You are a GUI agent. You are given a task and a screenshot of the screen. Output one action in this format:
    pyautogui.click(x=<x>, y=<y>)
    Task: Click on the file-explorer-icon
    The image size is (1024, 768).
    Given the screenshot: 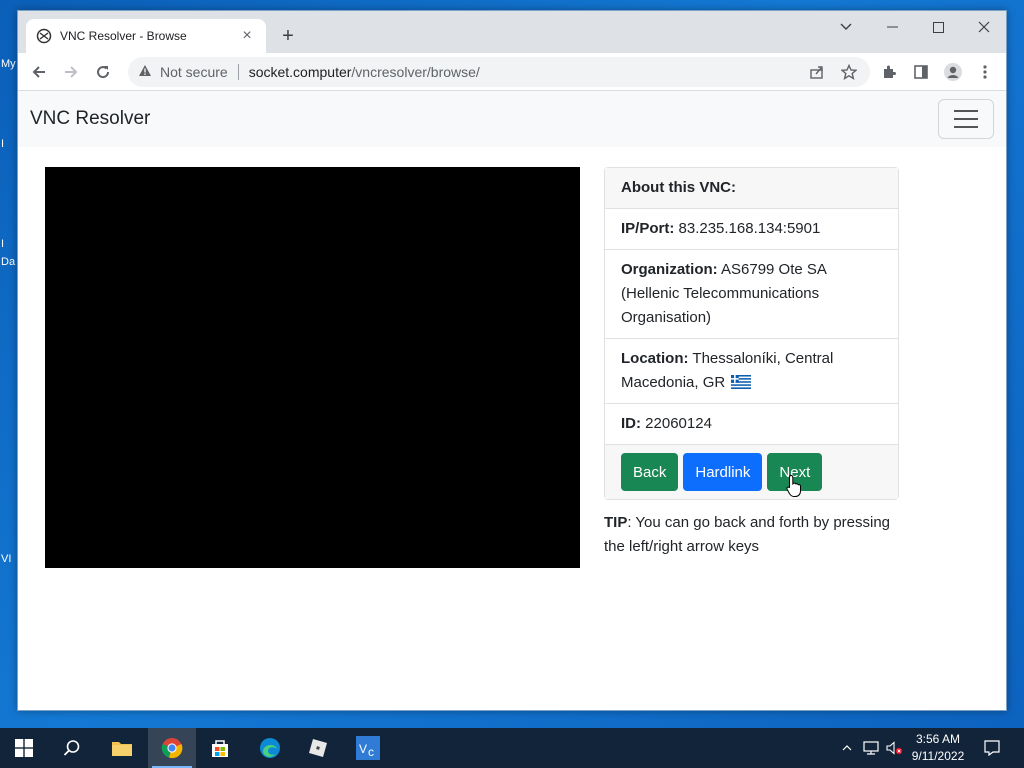 What is the action you would take?
    pyautogui.click(x=122, y=748)
    